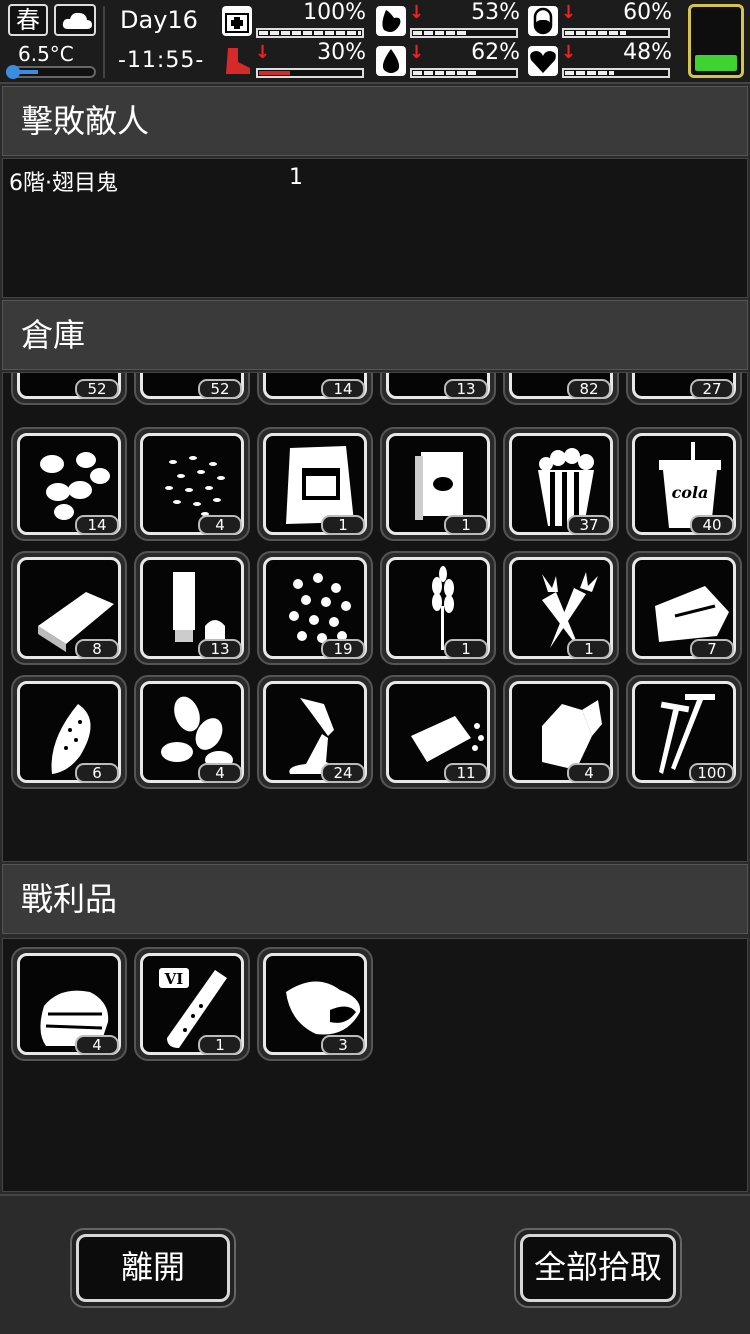  I want to click on stat-value: 53%, so click(495, 12).